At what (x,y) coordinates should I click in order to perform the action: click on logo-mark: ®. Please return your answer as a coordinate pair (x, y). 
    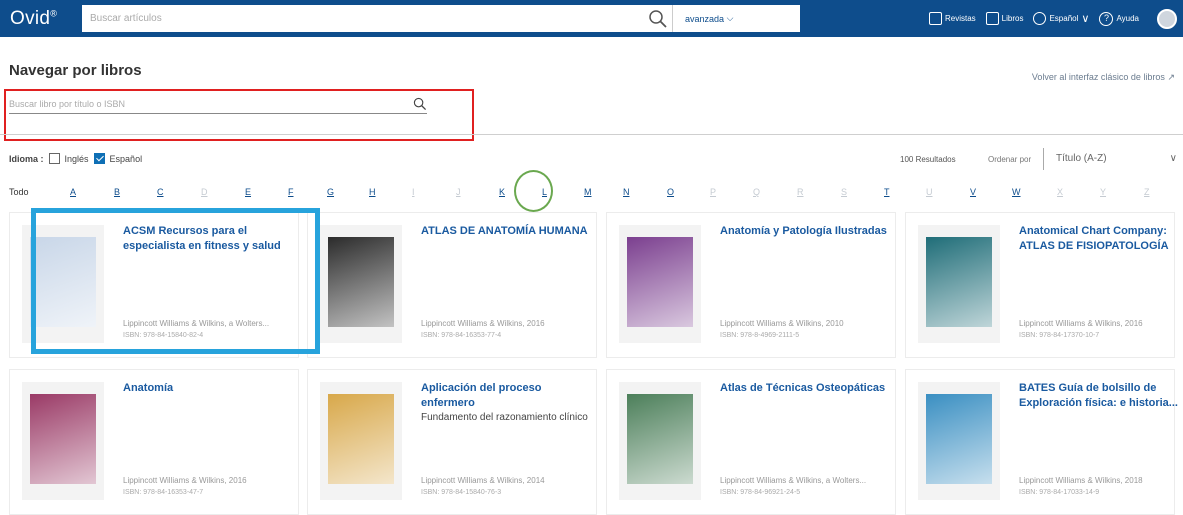
    Looking at the image, I should click on (54, 13).